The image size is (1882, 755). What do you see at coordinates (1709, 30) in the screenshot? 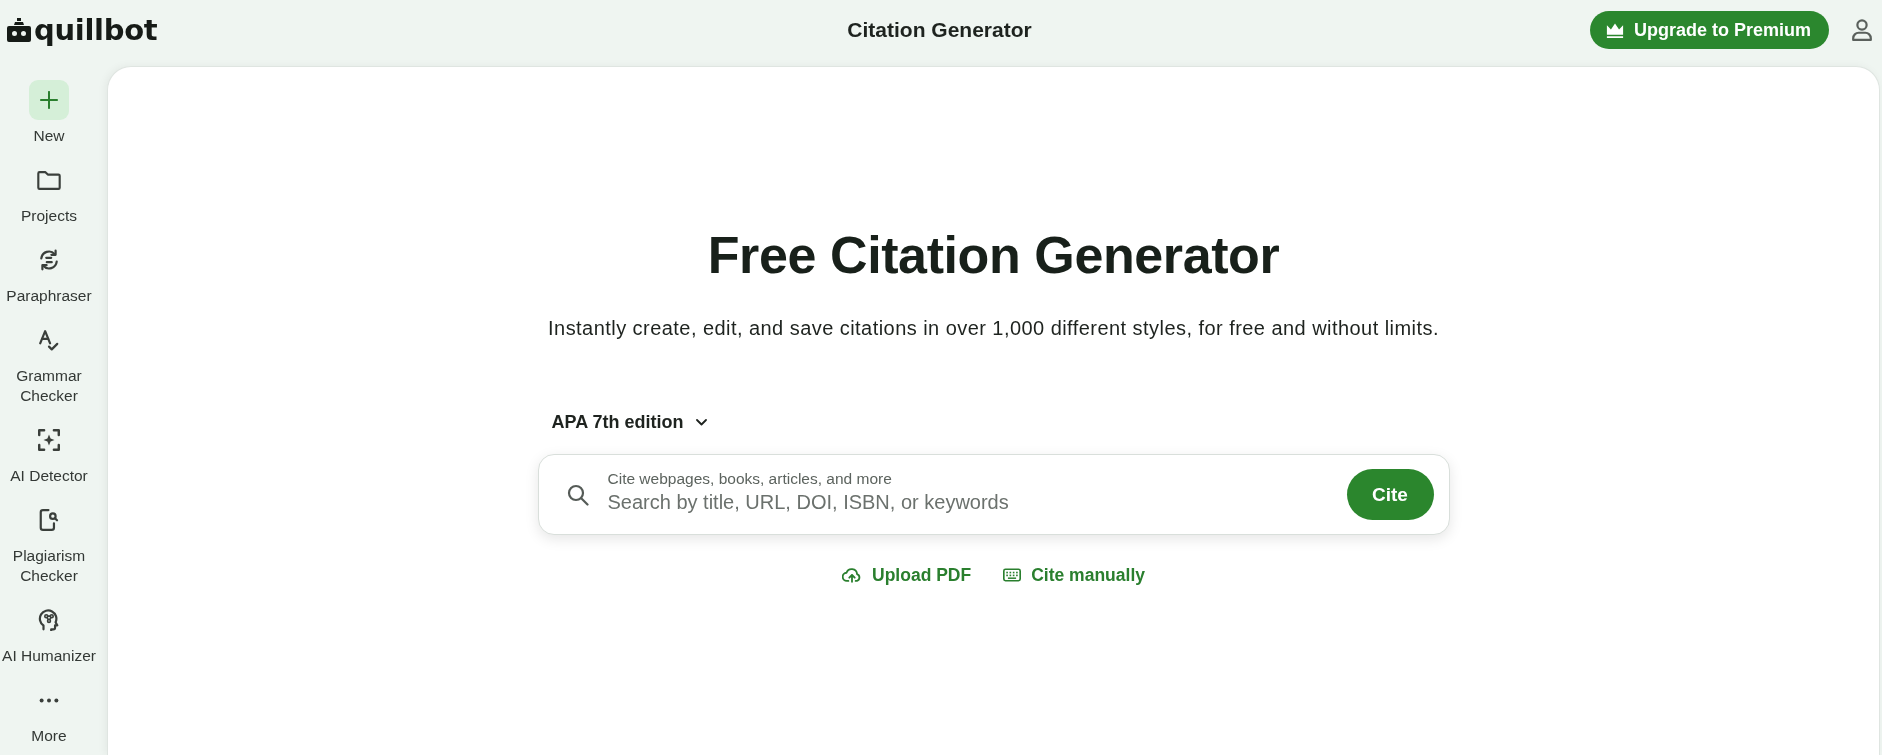
I see `upgrade-button: Upgrade to Premium` at bounding box center [1709, 30].